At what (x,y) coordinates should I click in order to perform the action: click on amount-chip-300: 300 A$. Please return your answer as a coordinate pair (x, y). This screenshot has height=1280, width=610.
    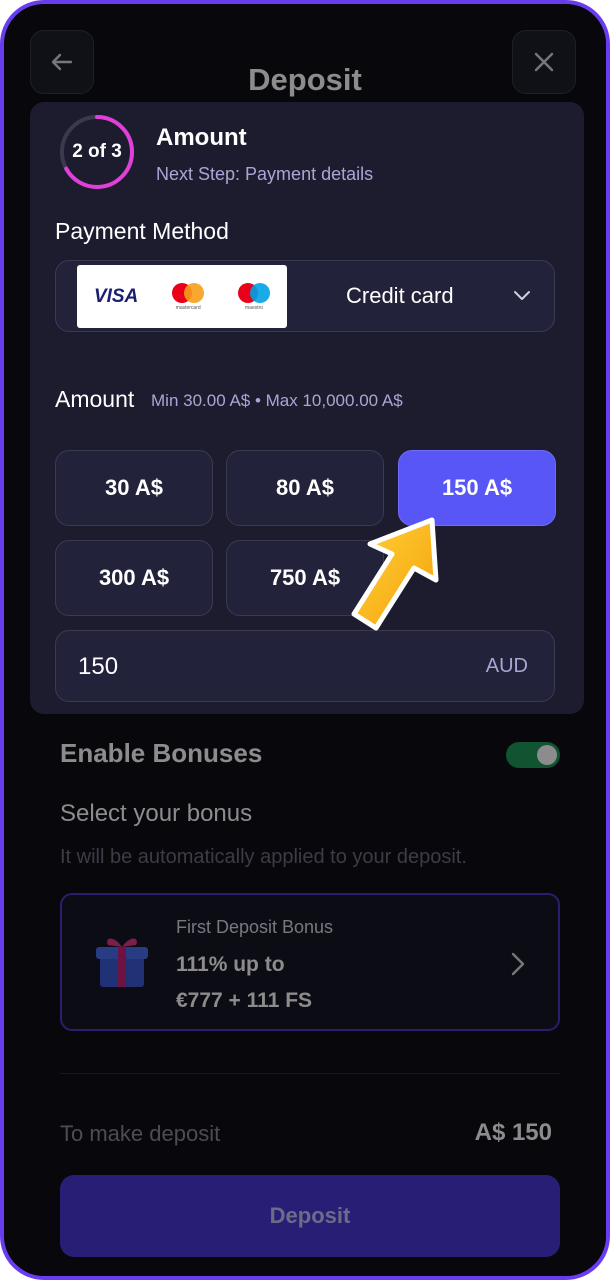
    Looking at the image, I should click on (134, 578).